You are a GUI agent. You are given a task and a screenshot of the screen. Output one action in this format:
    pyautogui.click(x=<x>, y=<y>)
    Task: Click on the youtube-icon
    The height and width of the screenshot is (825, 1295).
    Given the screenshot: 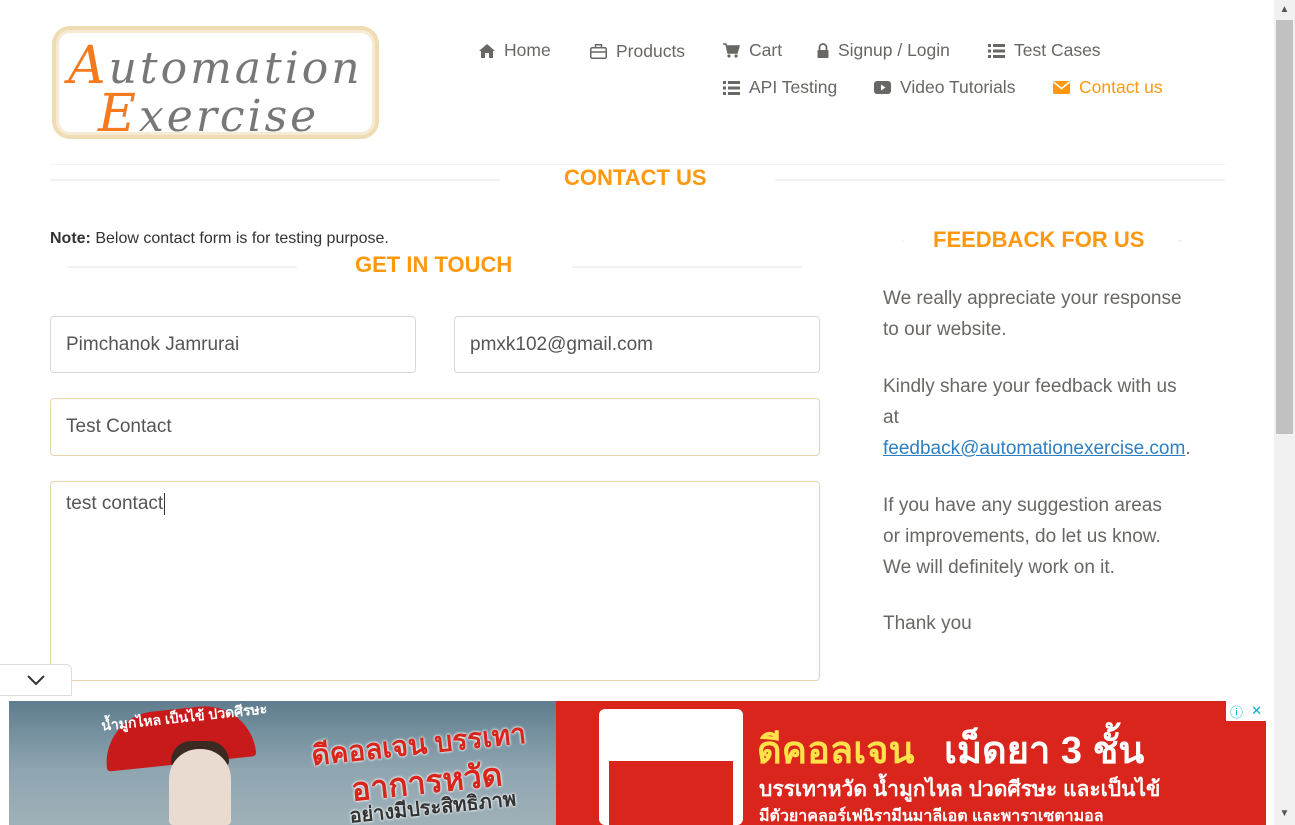 What is the action you would take?
    pyautogui.click(x=882, y=87)
    